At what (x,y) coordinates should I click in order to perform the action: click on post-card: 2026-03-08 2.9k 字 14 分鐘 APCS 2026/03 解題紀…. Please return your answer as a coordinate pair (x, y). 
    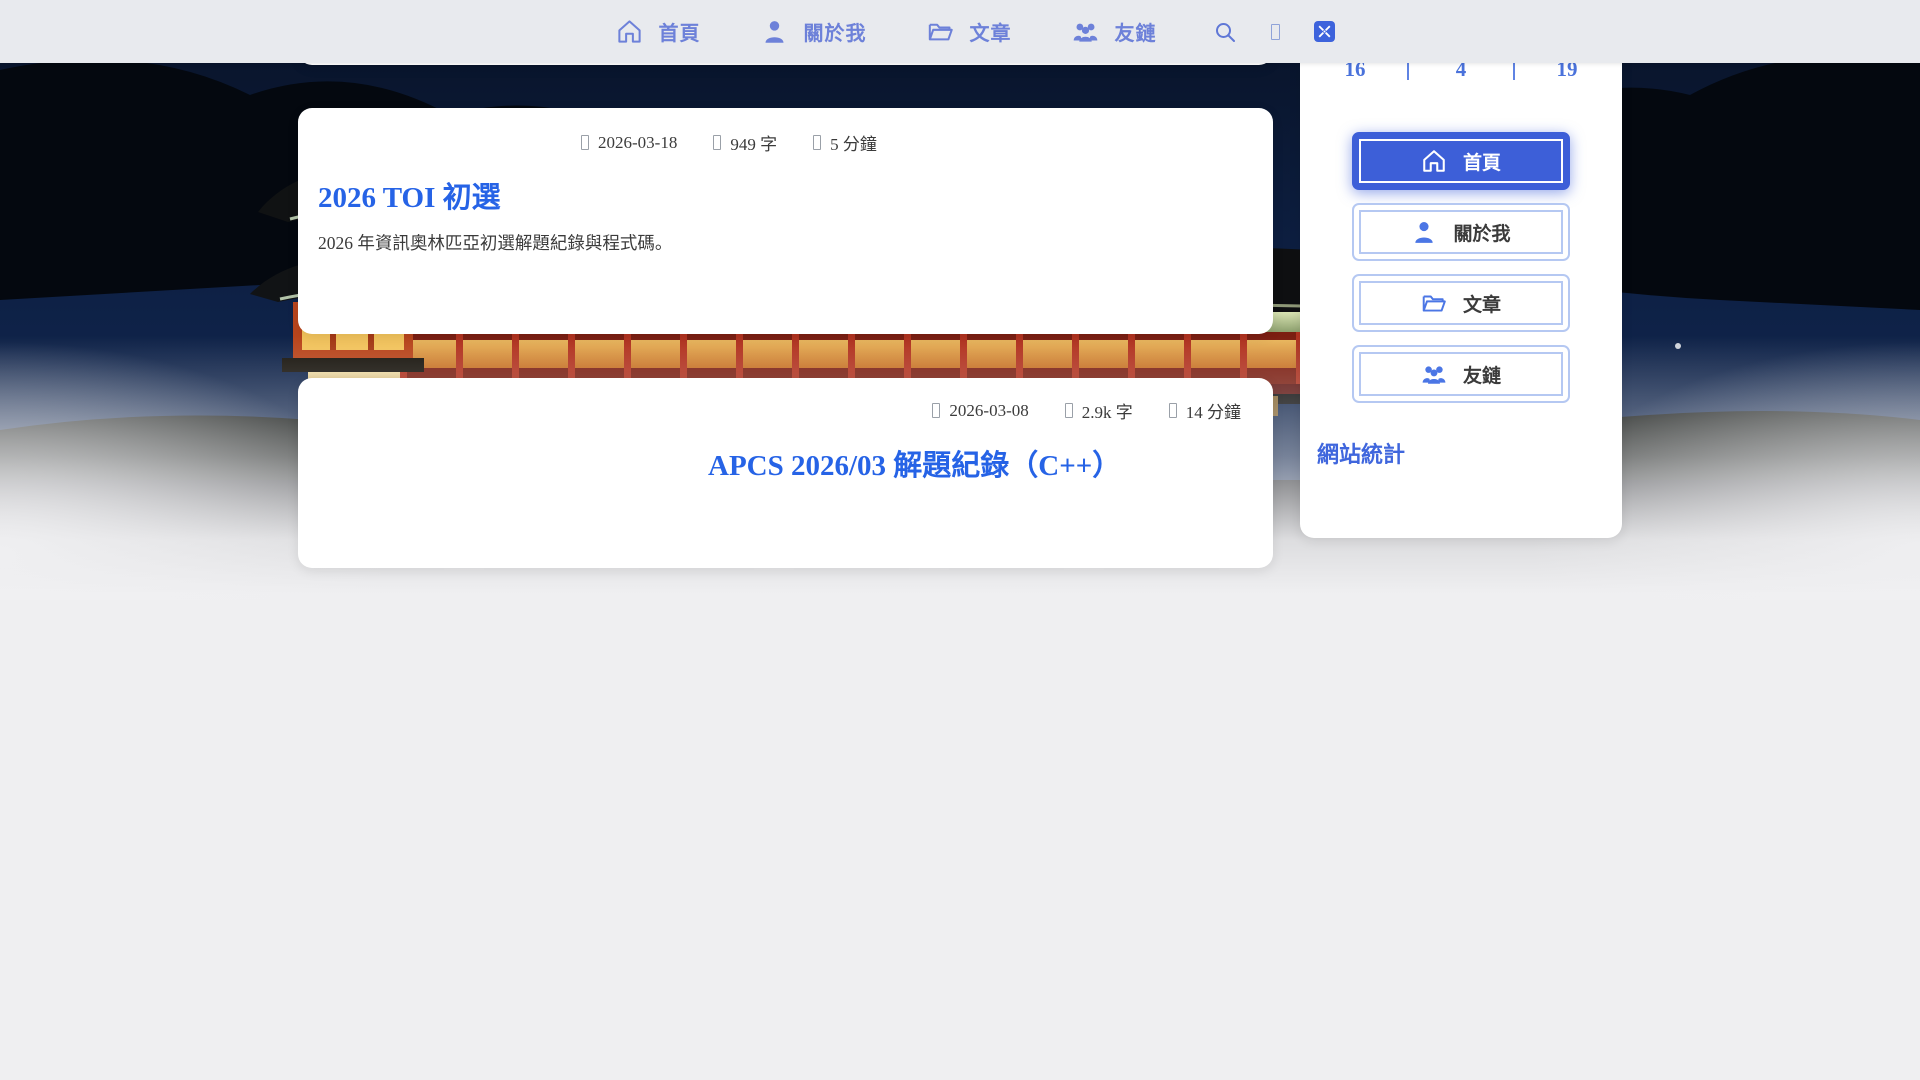
    Looking at the image, I should click on (785, 473).